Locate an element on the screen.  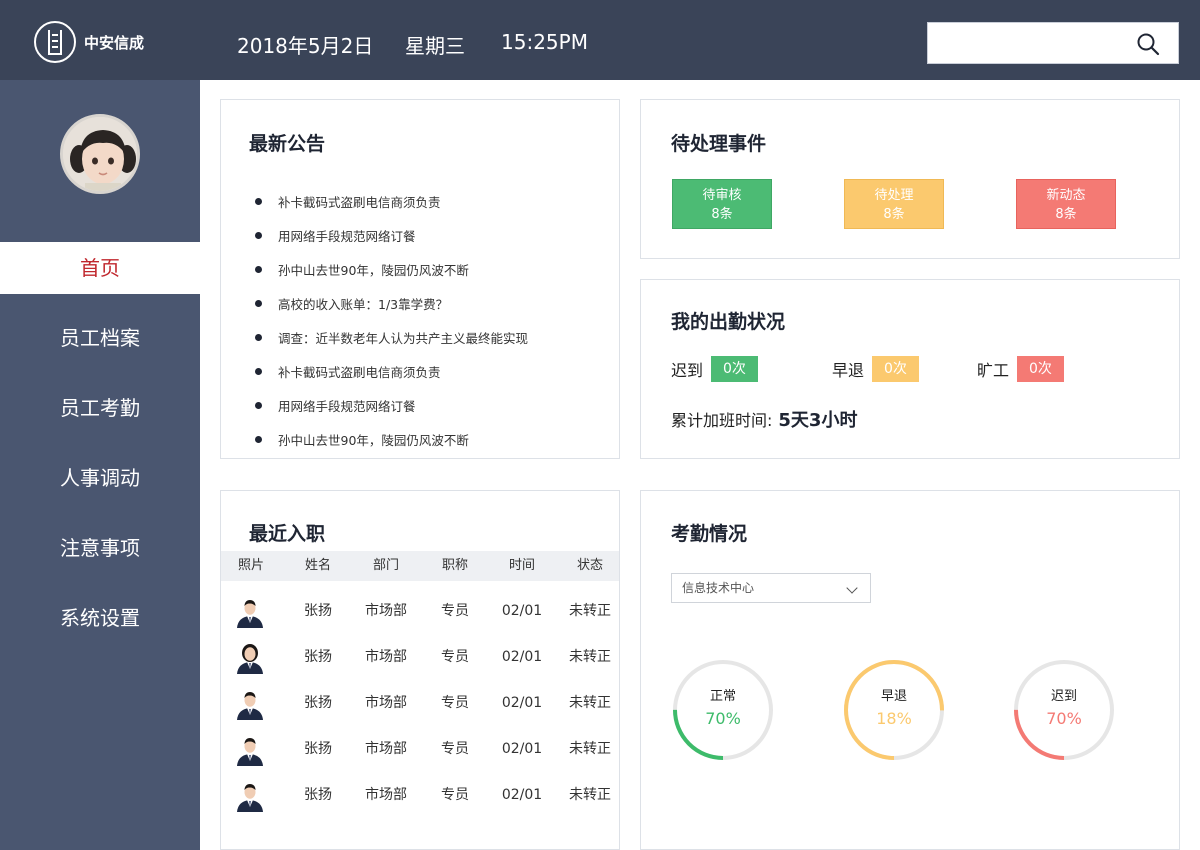
absent-stat: 旷工 0次 is located at coordinates (1020, 369).